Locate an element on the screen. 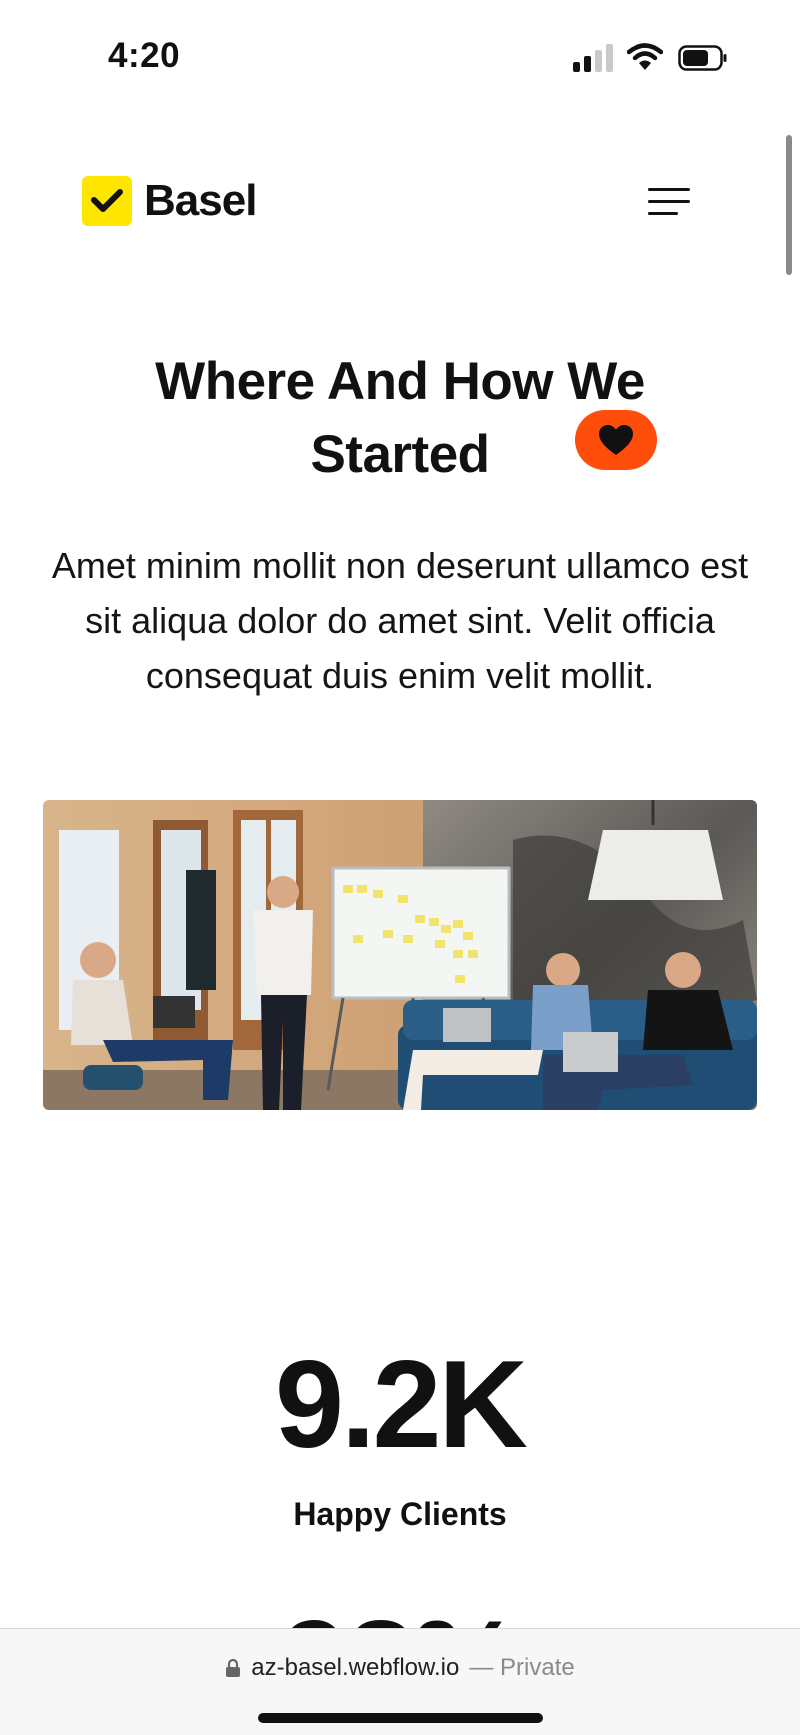 This screenshot has height=1735, width=800. url-row: az-basel.webflow.io — Private is located at coordinates (400, 1668).